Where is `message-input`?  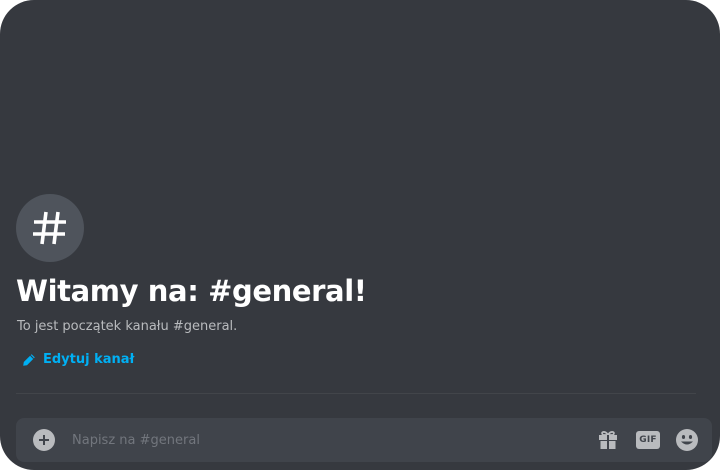
message-input is located at coordinates (322, 440).